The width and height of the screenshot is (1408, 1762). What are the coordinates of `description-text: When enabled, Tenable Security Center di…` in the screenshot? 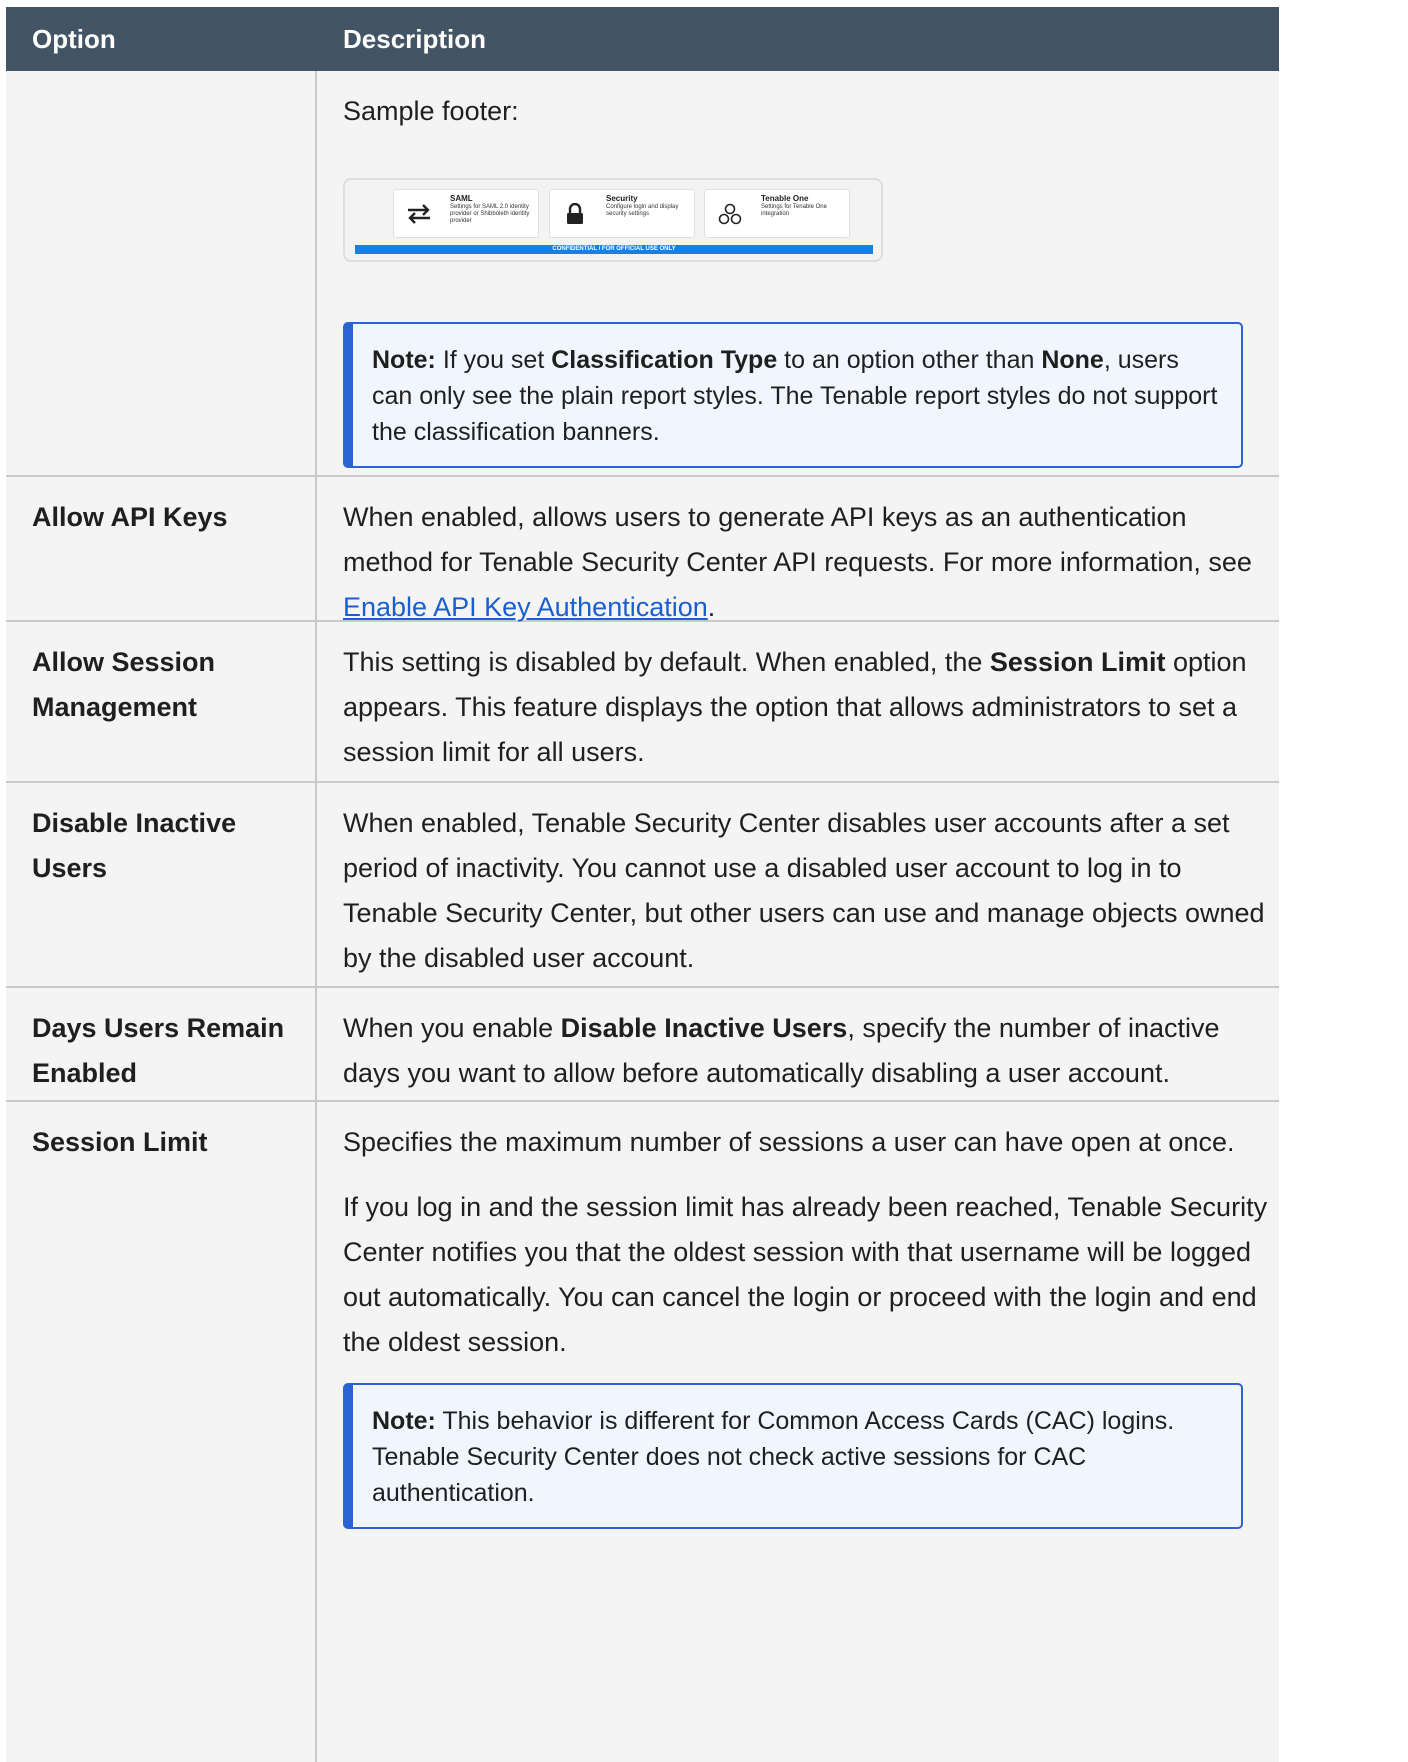 It's located at (804, 890).